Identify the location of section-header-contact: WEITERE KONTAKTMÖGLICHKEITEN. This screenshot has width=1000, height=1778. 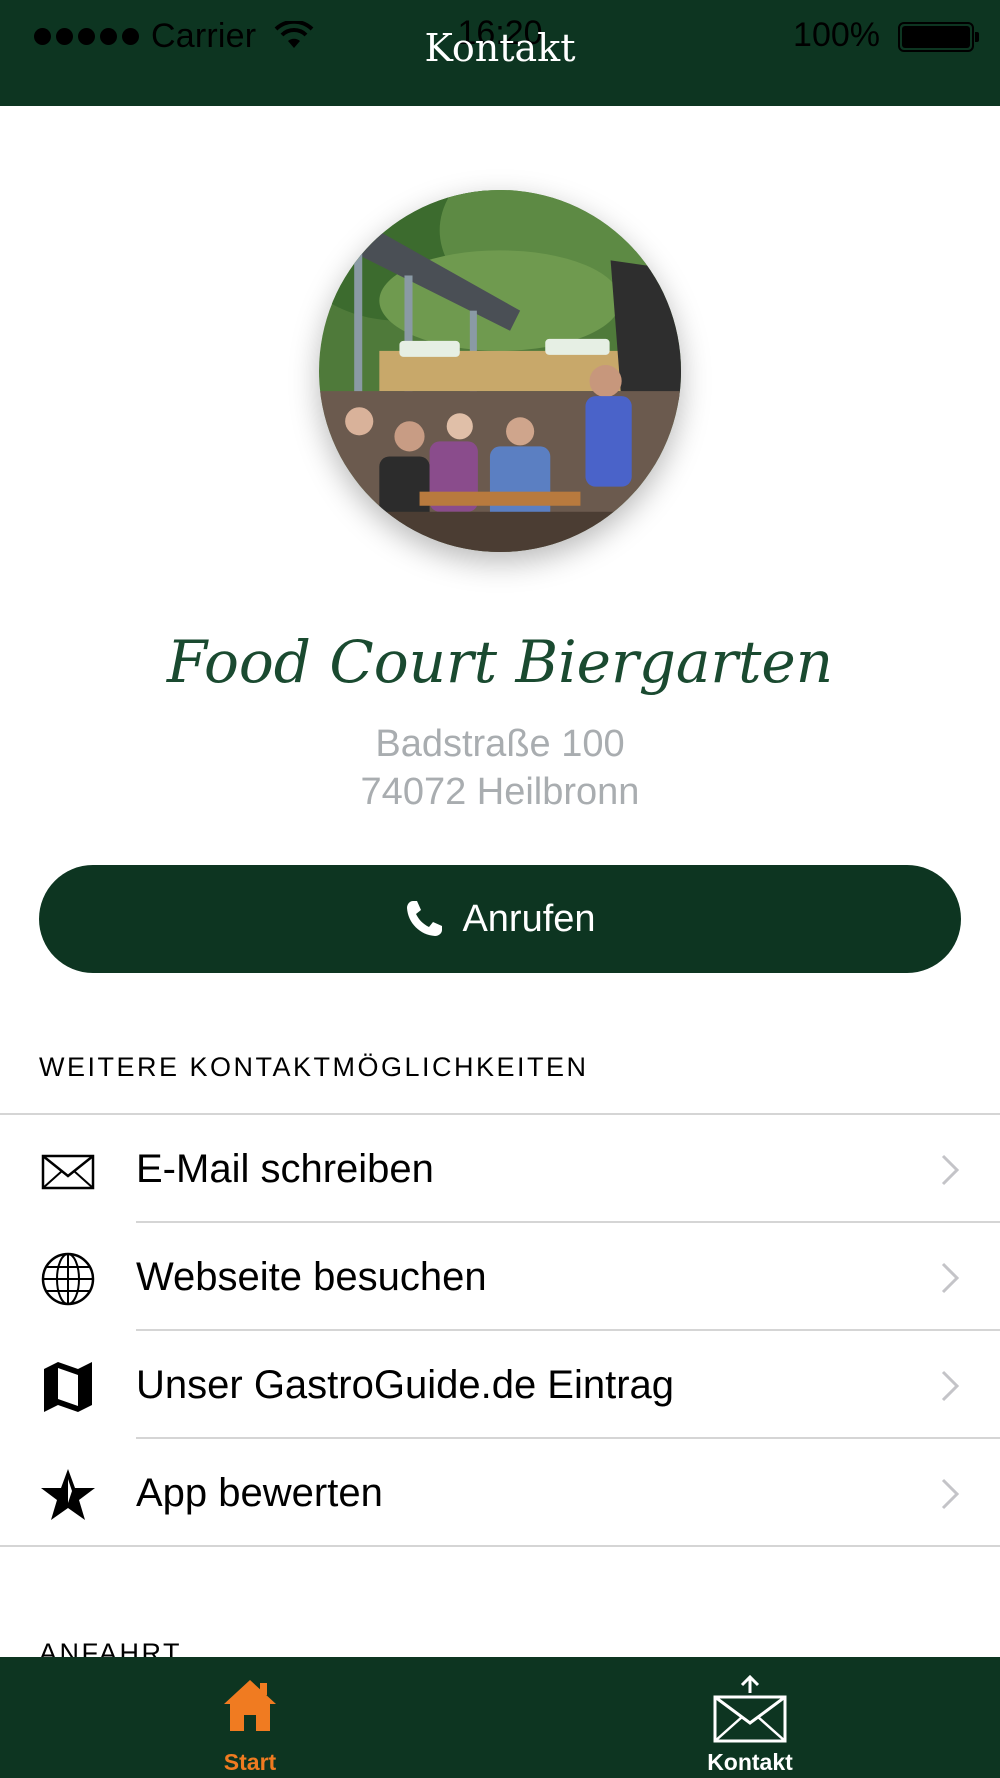
(314, 1067).